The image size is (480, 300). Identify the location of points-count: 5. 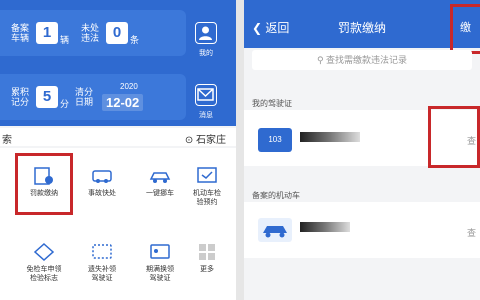
(47, 97).